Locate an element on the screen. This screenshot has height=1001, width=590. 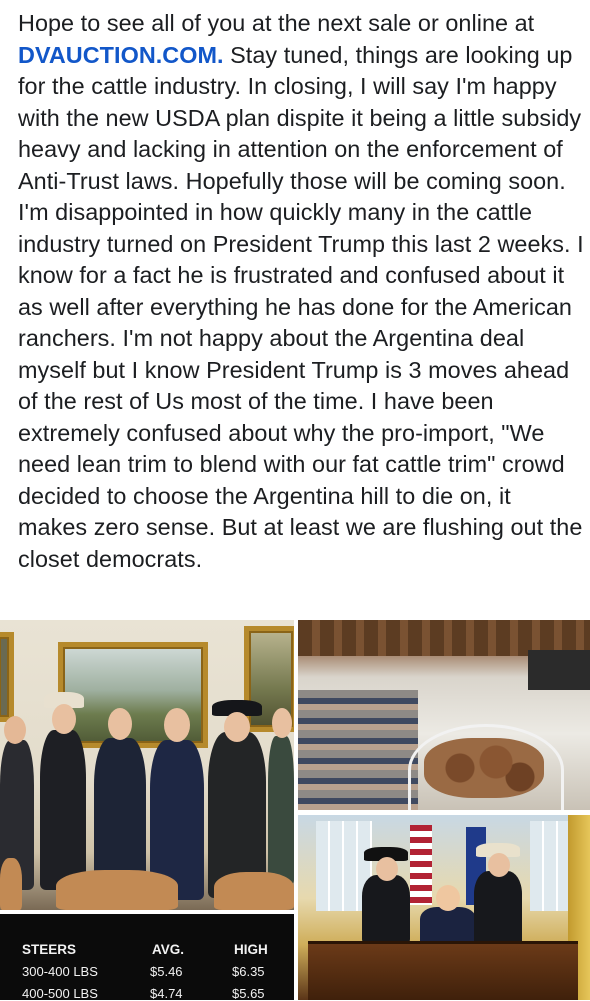
chair-right is located at coordinates (254, 891).